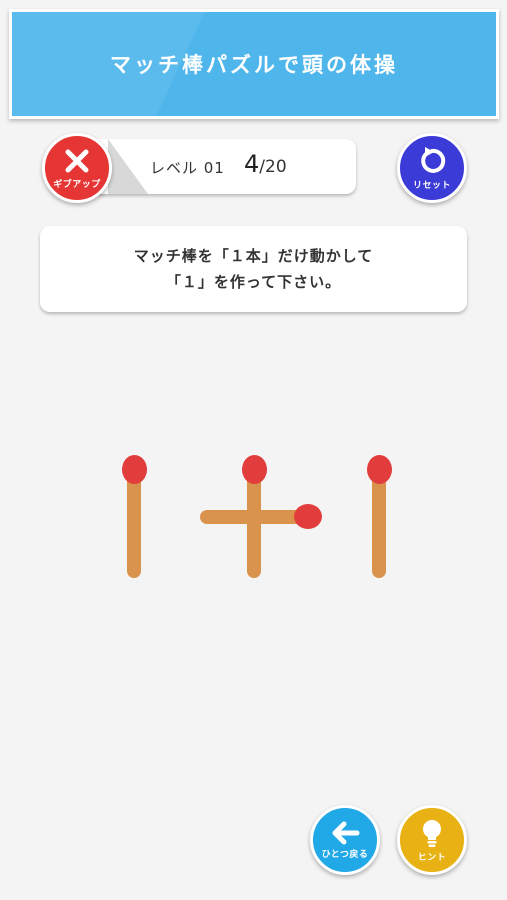  I want to click on level-bar: レベル 01 4/20, so click(217, 166).